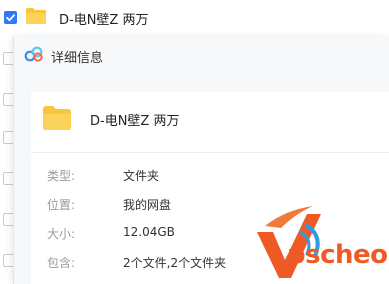  What do you see at coordinates (337, 255) in the screenshot?
I see `watermark-text: pscheo` at bounding box center [337, 255].